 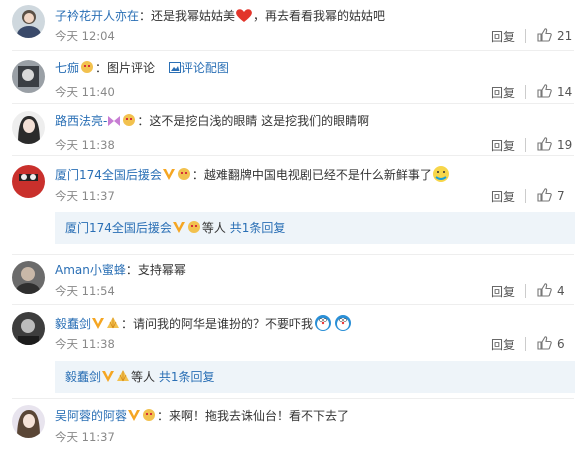 I want to click on like-button: 19, so click(x=554, y=144).